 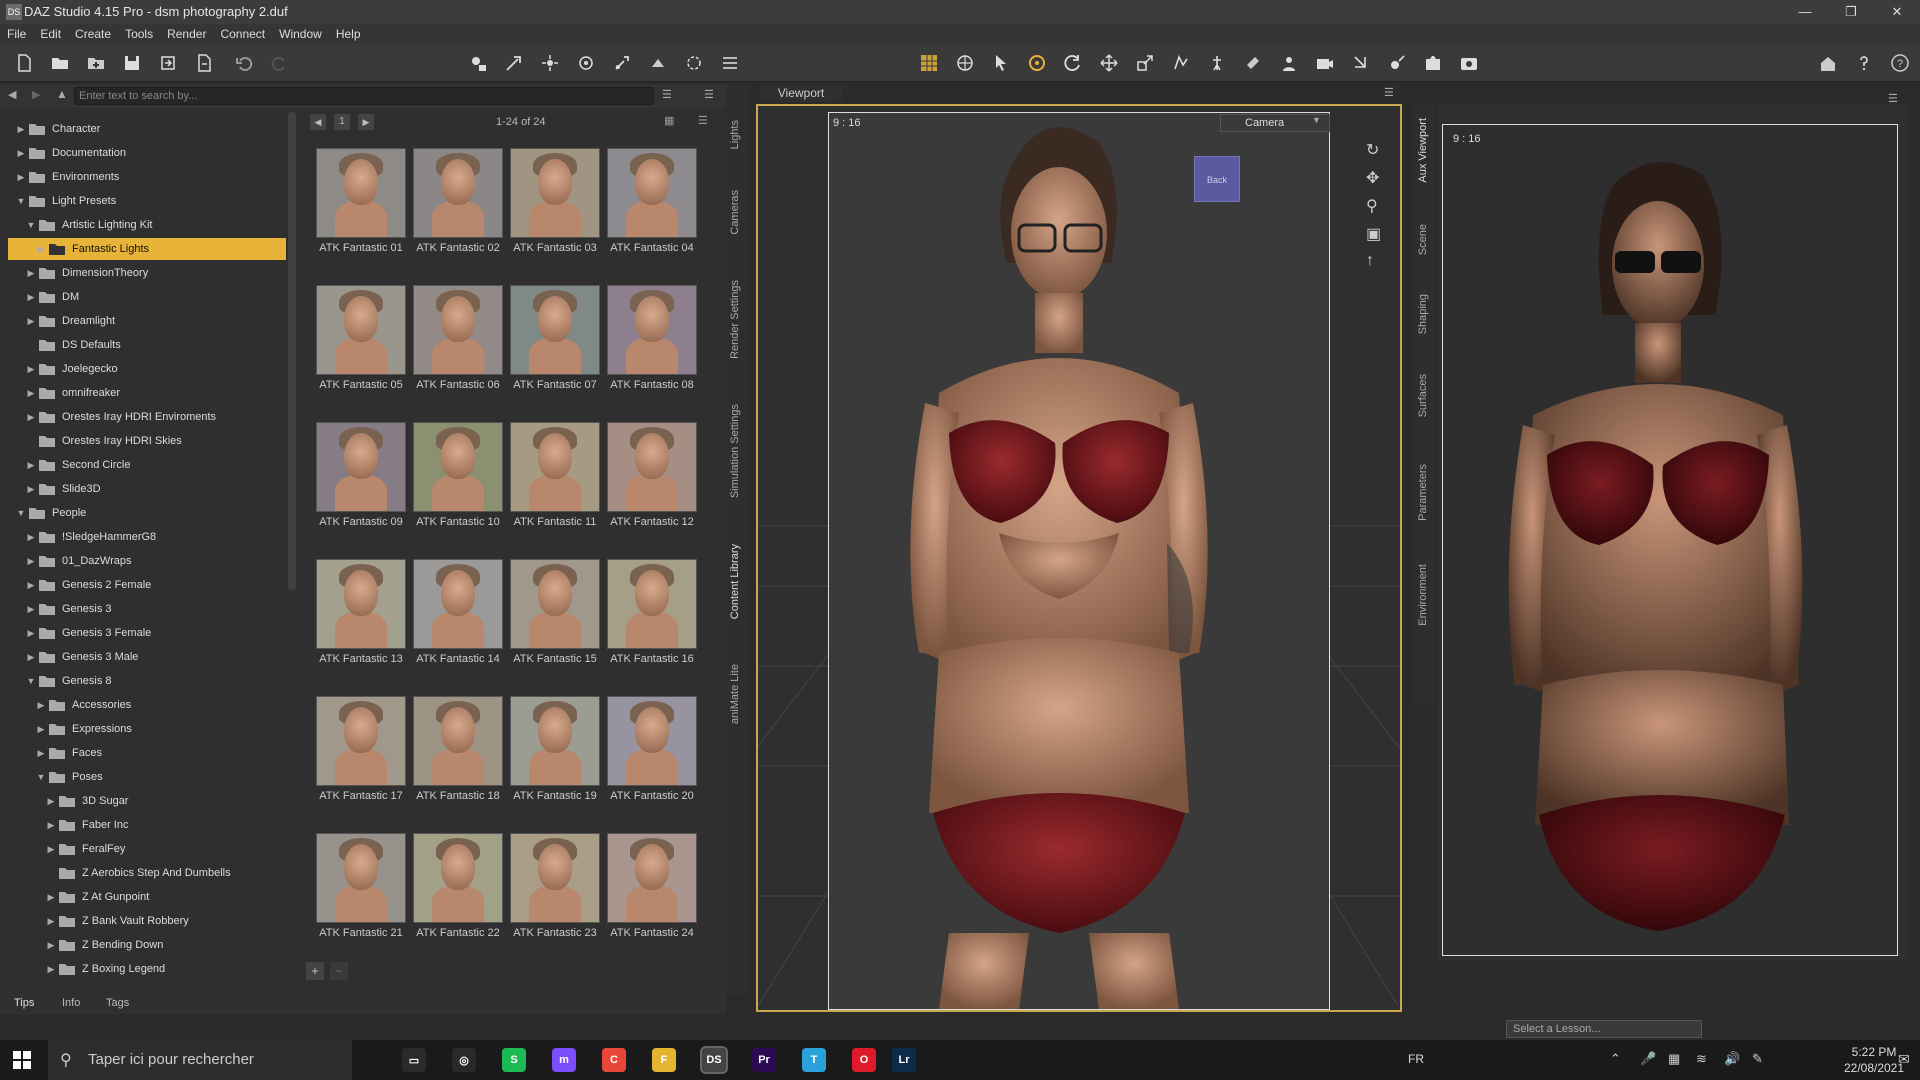 I want to click on zoom-icon: ⚲, so click(x=1372, y=206).